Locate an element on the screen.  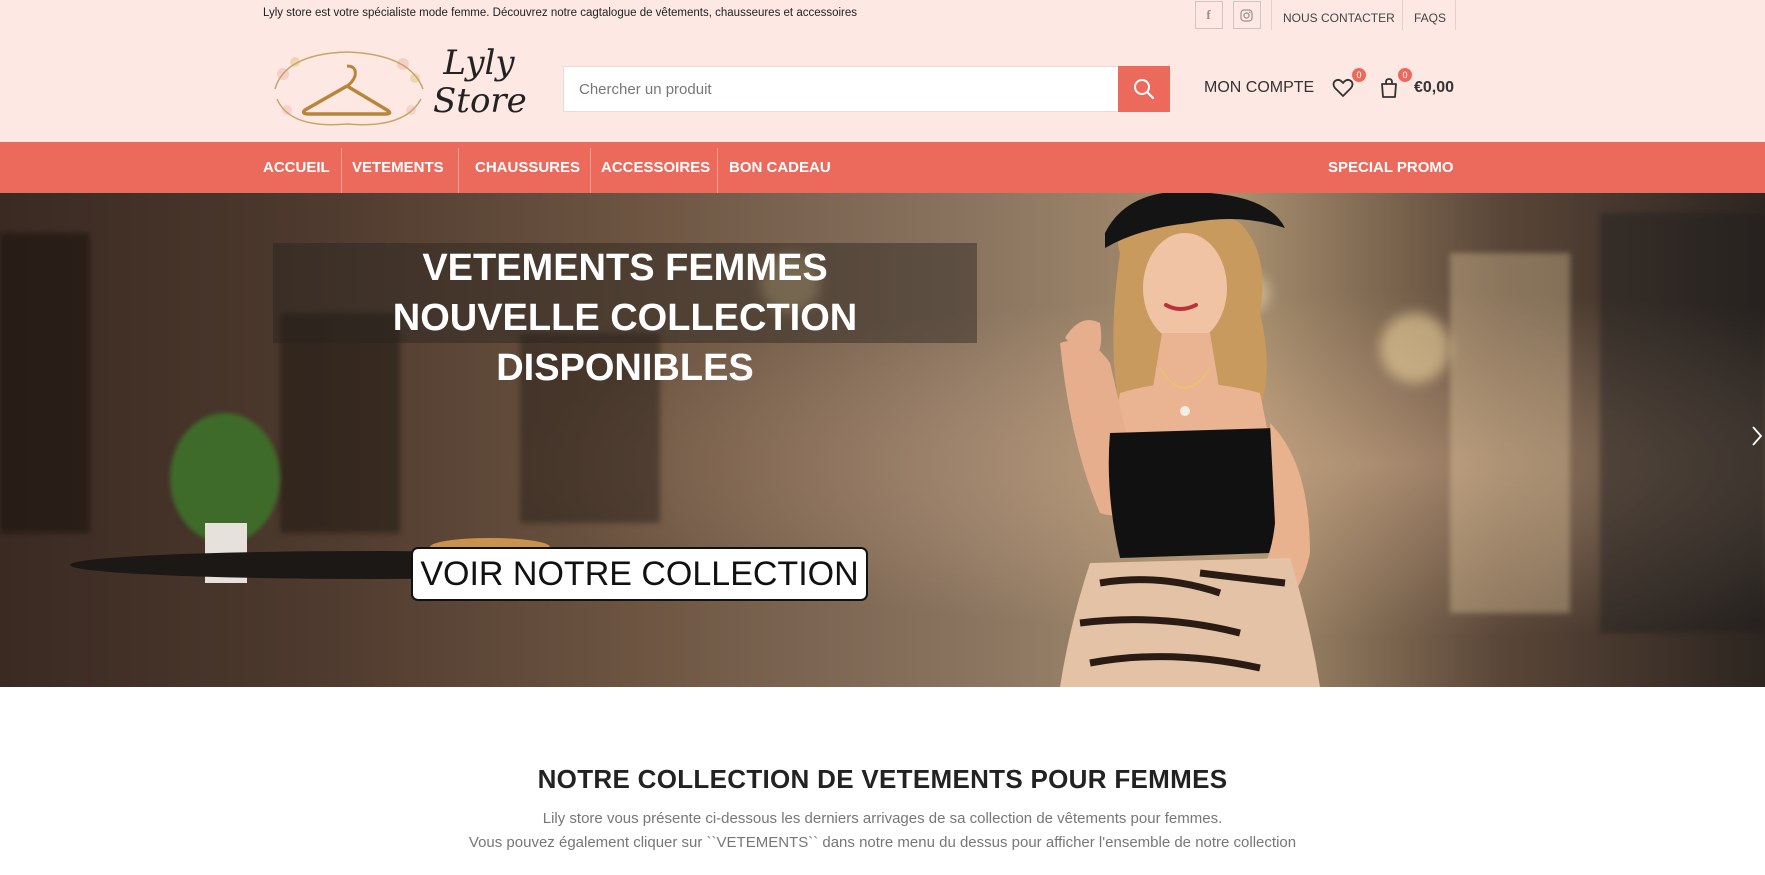
chevron-right-icon is located at coordinates (1757, 436).